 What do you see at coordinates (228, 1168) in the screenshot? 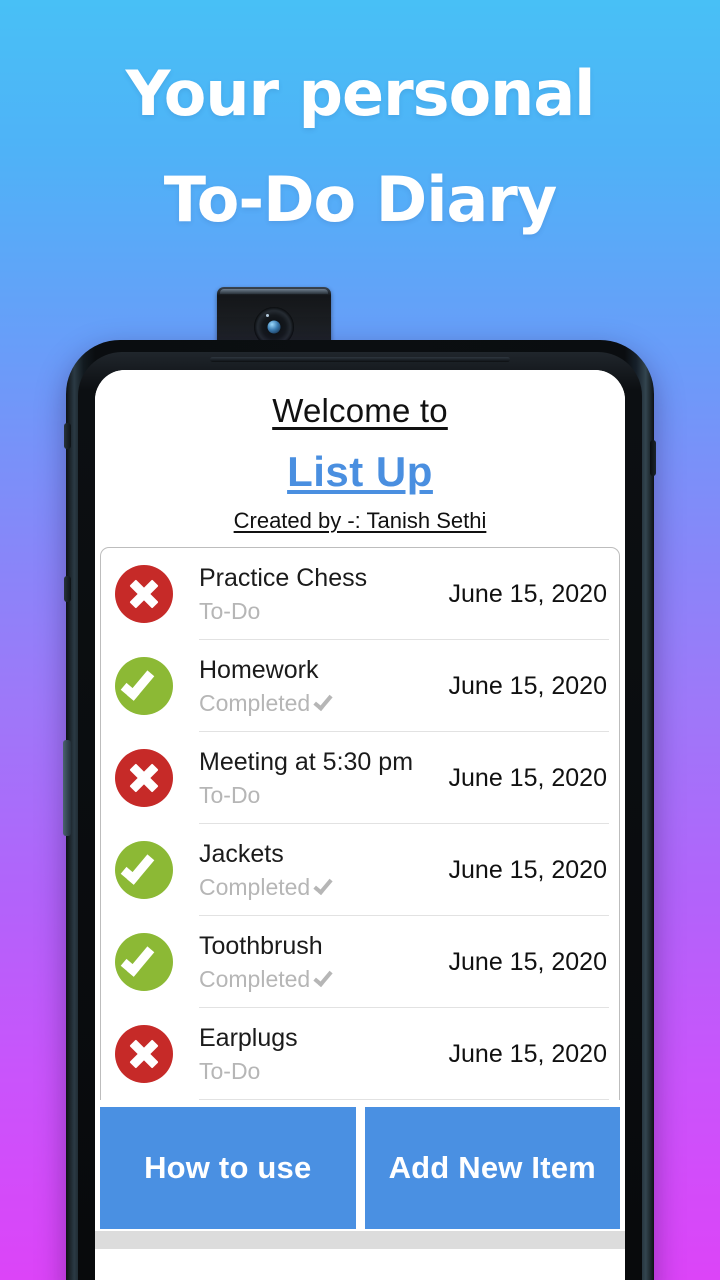
I see `how-to-use-button: How to use` at bounding box center [228, 1168].